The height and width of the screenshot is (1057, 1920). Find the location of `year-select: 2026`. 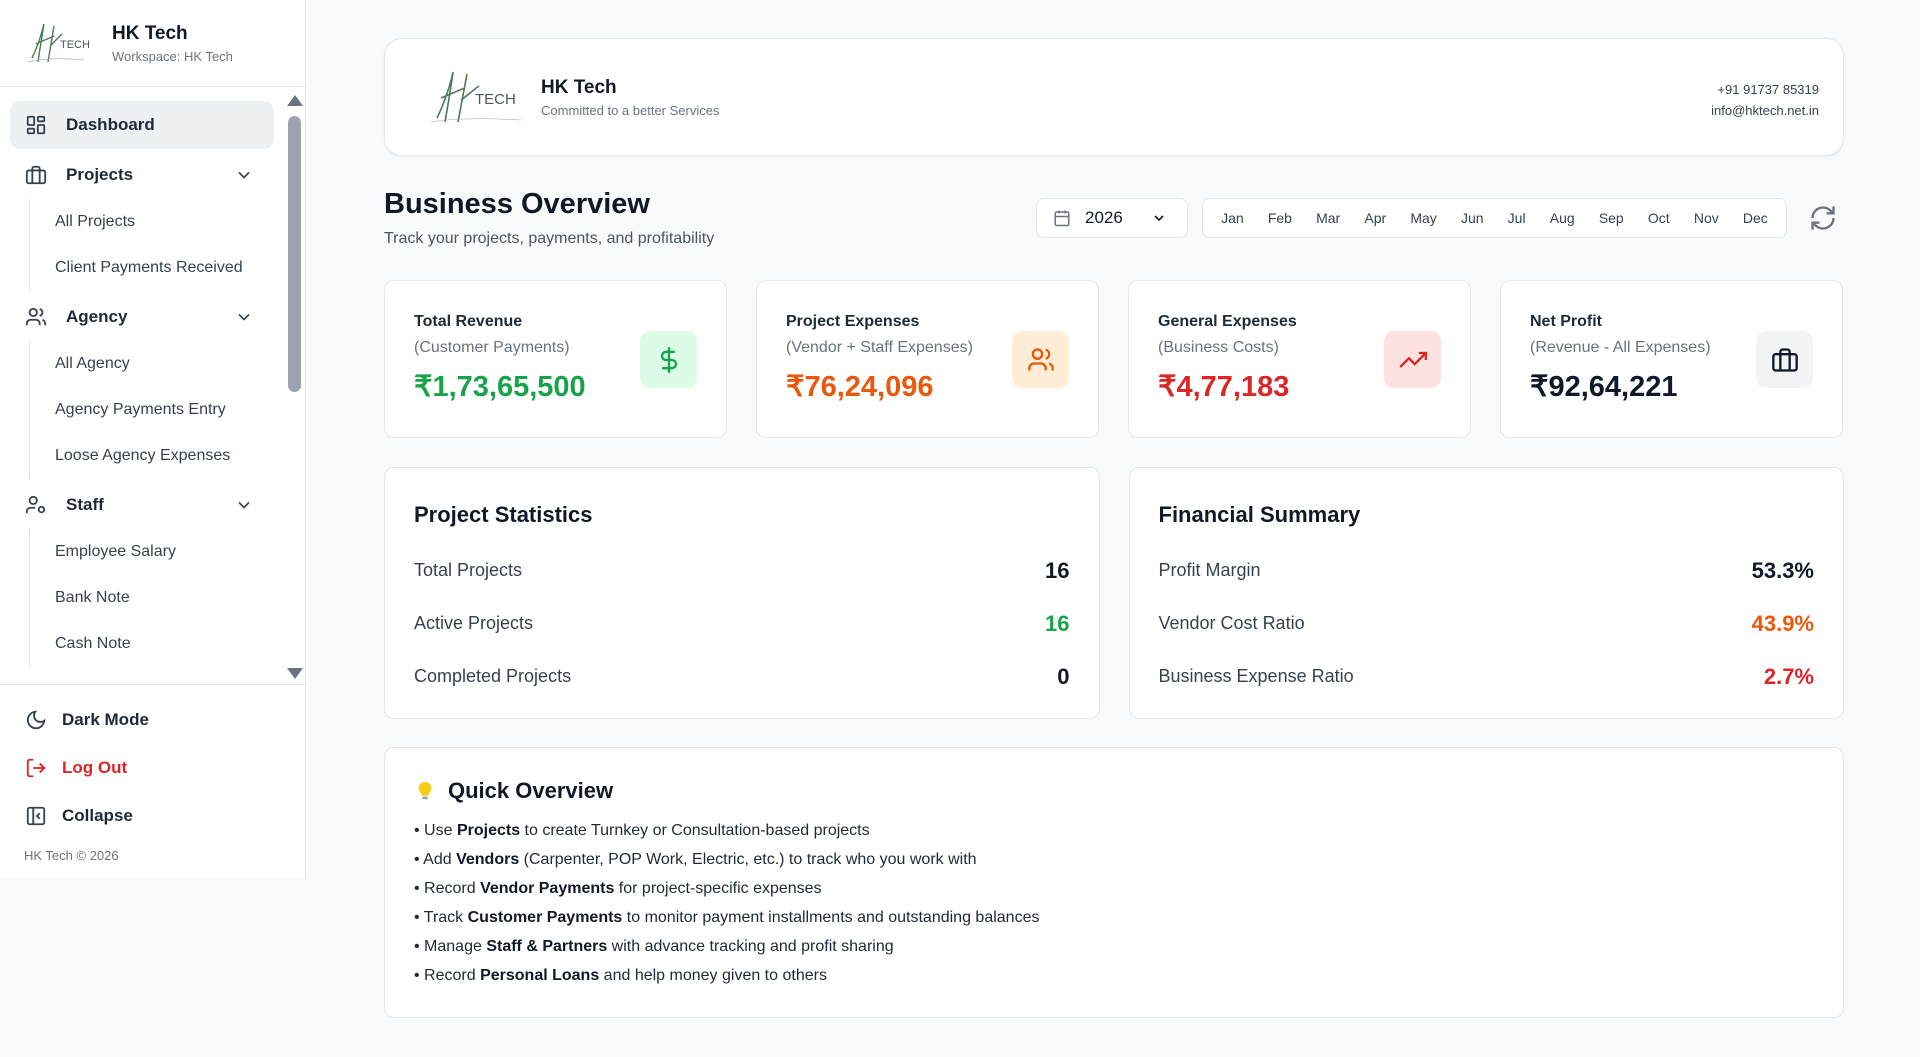

year-select: 2026 is located at coordinates (1112, 218).